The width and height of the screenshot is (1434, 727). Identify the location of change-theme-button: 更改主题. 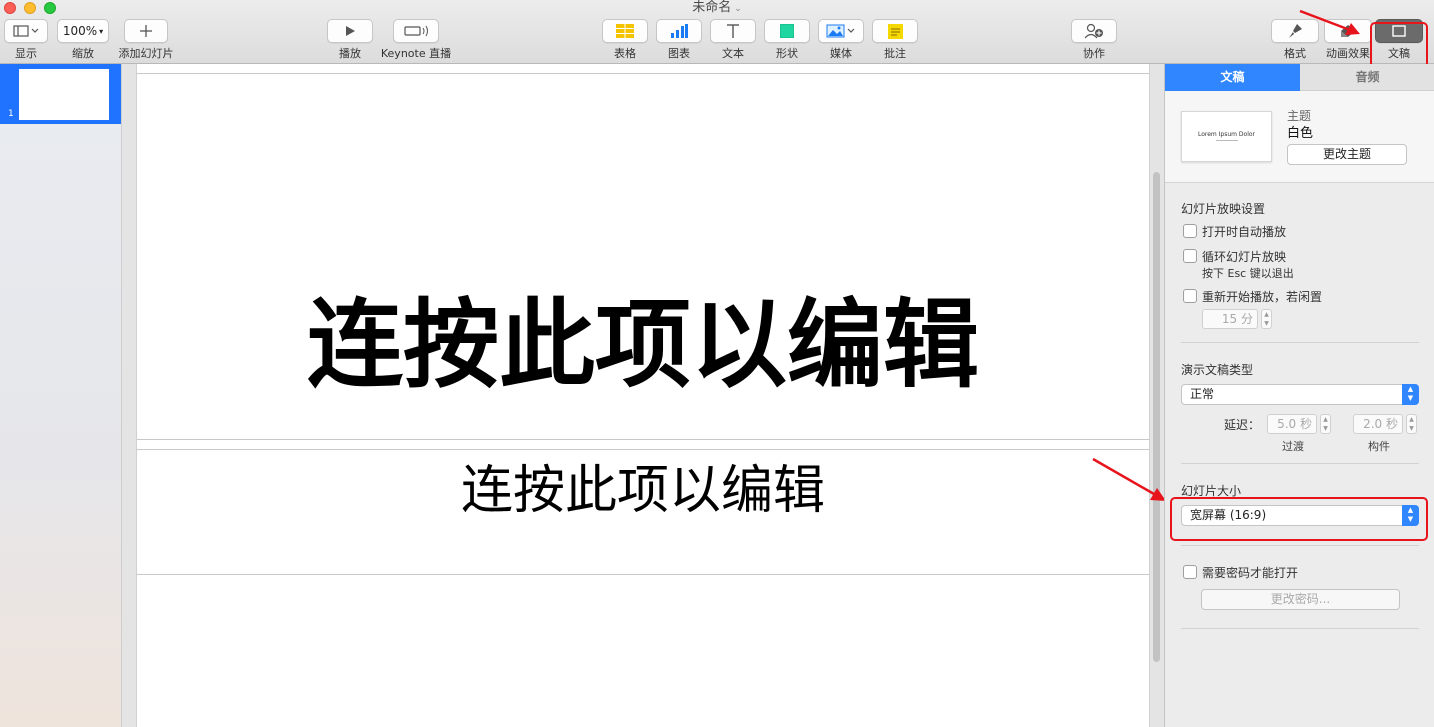
(1347, 154).